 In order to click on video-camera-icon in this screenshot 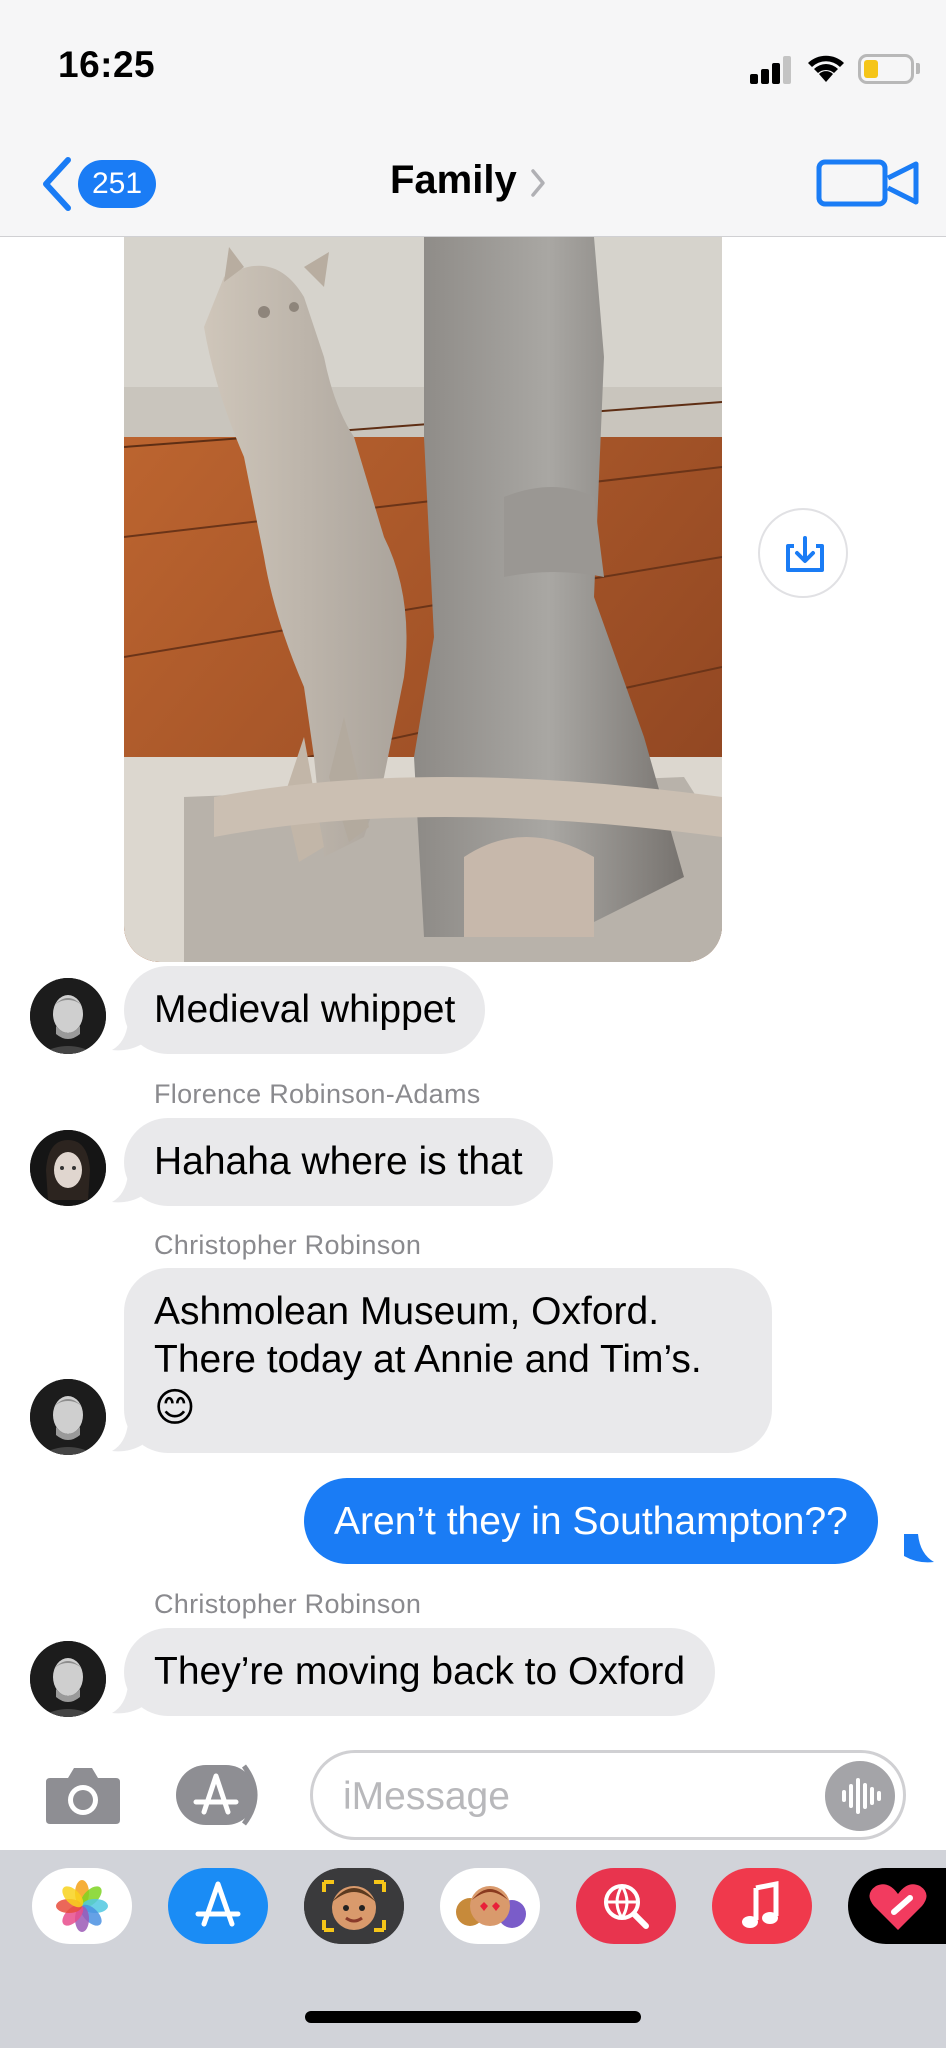, I will do `click(869, 183)`.